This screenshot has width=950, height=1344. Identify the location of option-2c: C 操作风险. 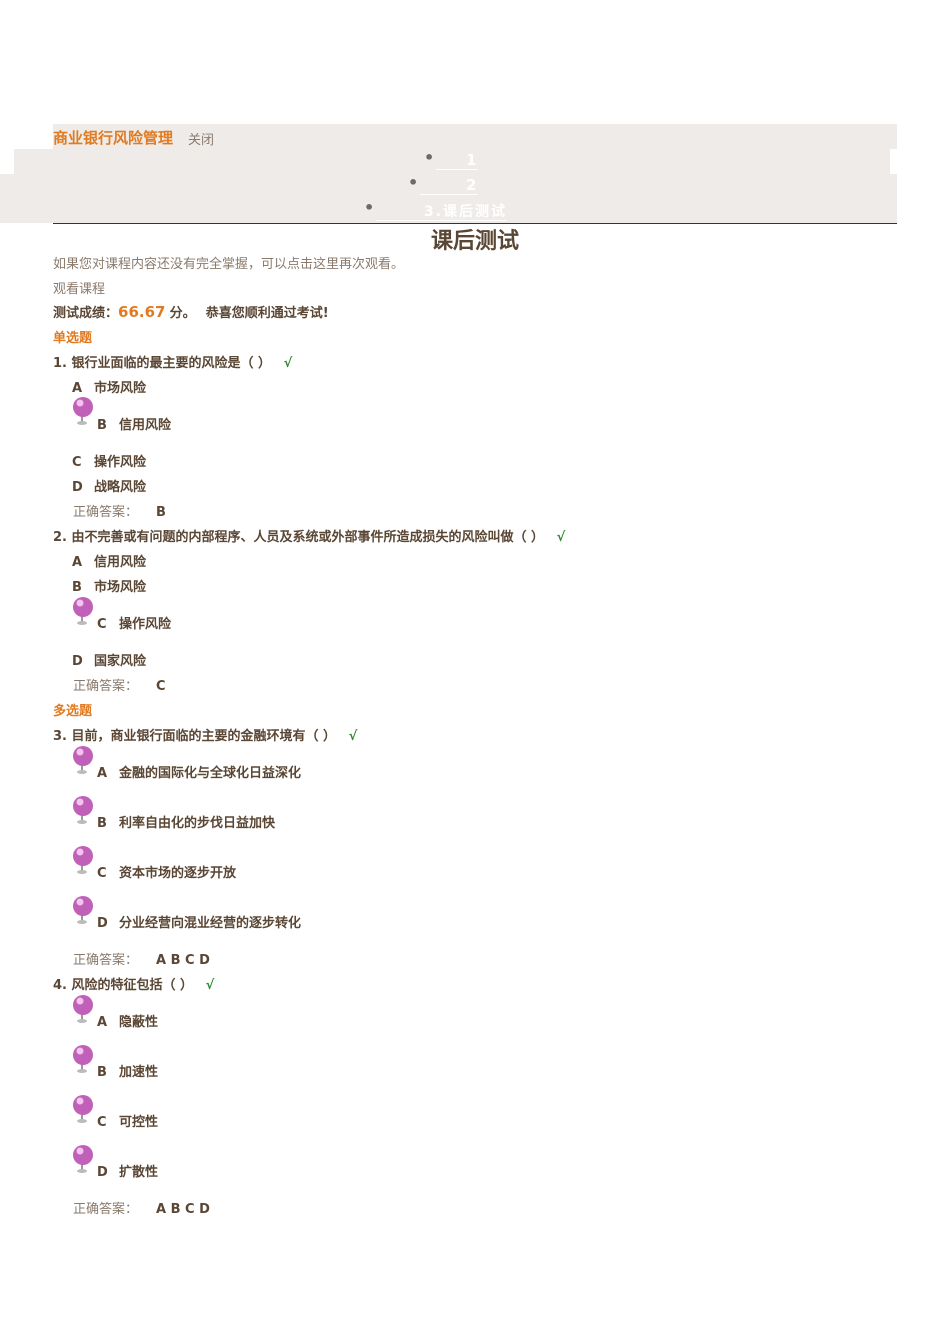
(134, 622).